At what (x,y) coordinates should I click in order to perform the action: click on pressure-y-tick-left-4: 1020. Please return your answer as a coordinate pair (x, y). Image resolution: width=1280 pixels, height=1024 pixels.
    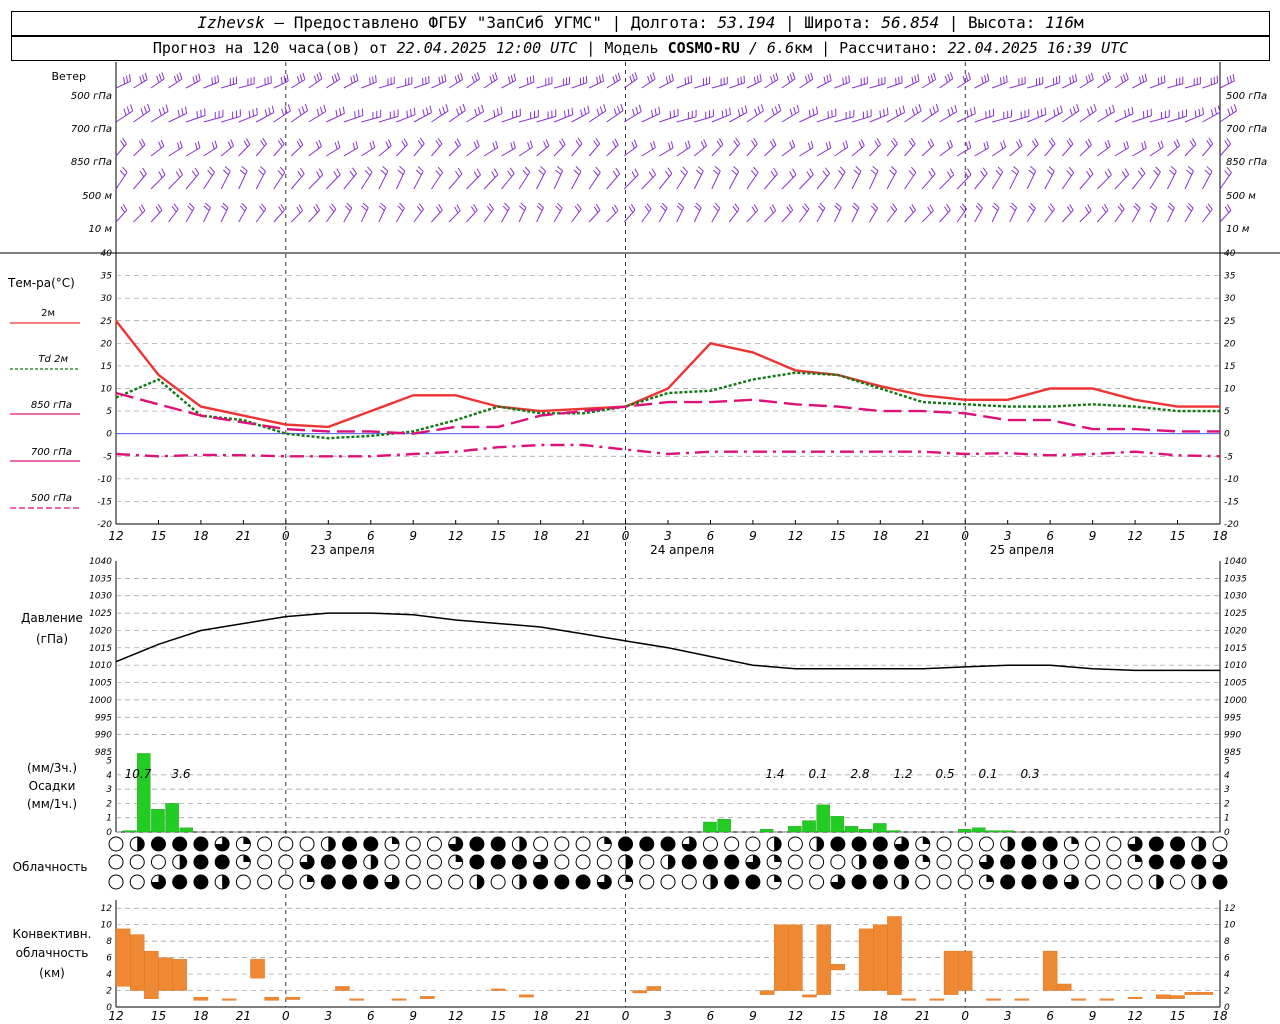
    Looking at the image, I should click on (100, 631).